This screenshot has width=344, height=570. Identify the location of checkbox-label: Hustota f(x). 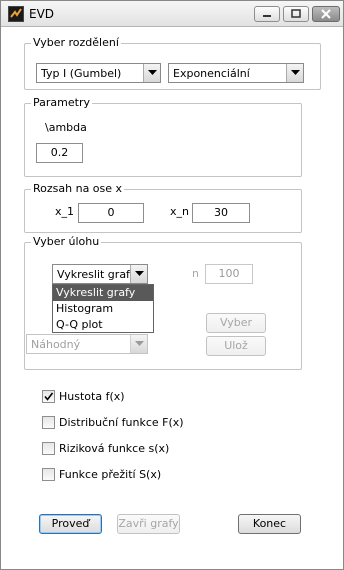
(92, 396).